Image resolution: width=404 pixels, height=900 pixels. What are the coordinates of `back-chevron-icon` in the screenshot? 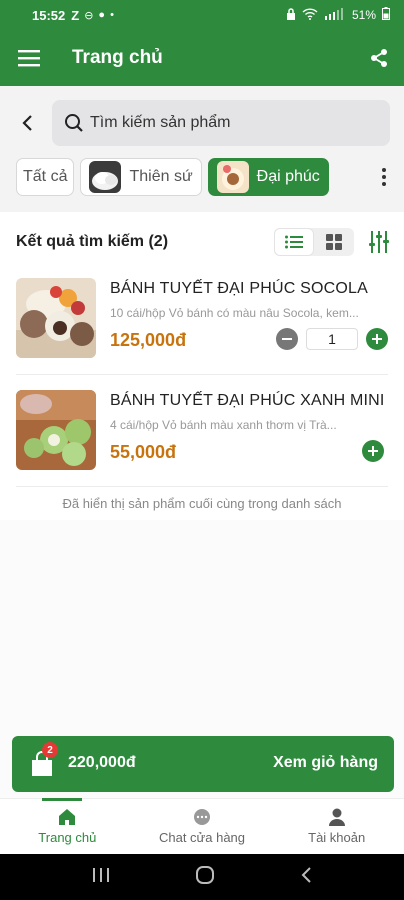 It's located at (306, 874).